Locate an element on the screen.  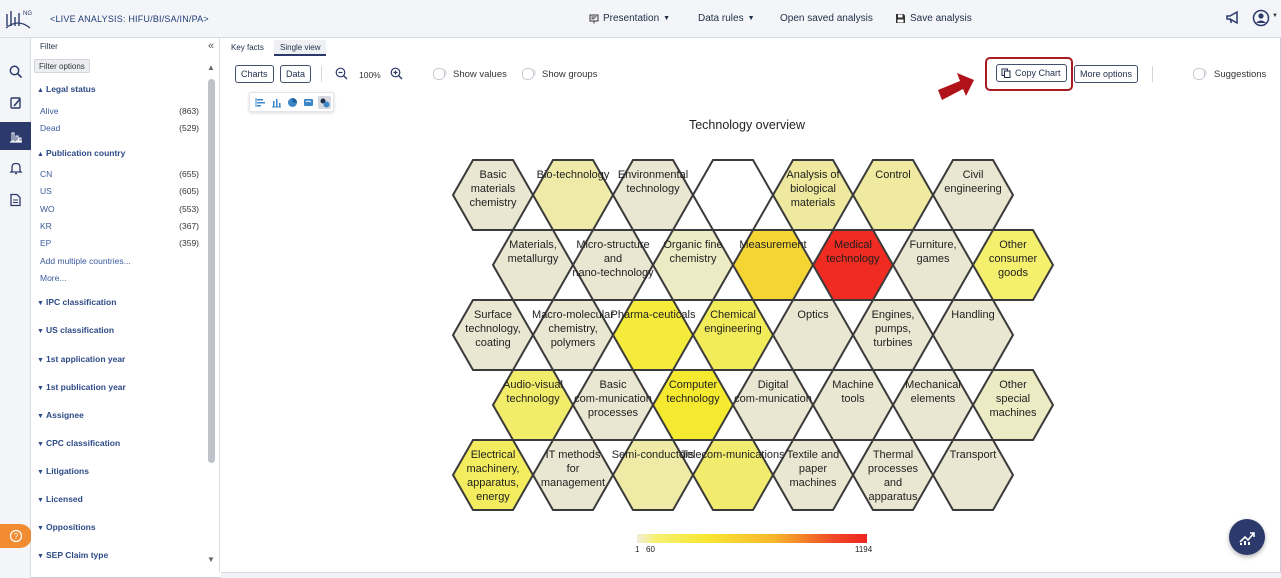
help-button: ? is located at coordinates (16, 536).